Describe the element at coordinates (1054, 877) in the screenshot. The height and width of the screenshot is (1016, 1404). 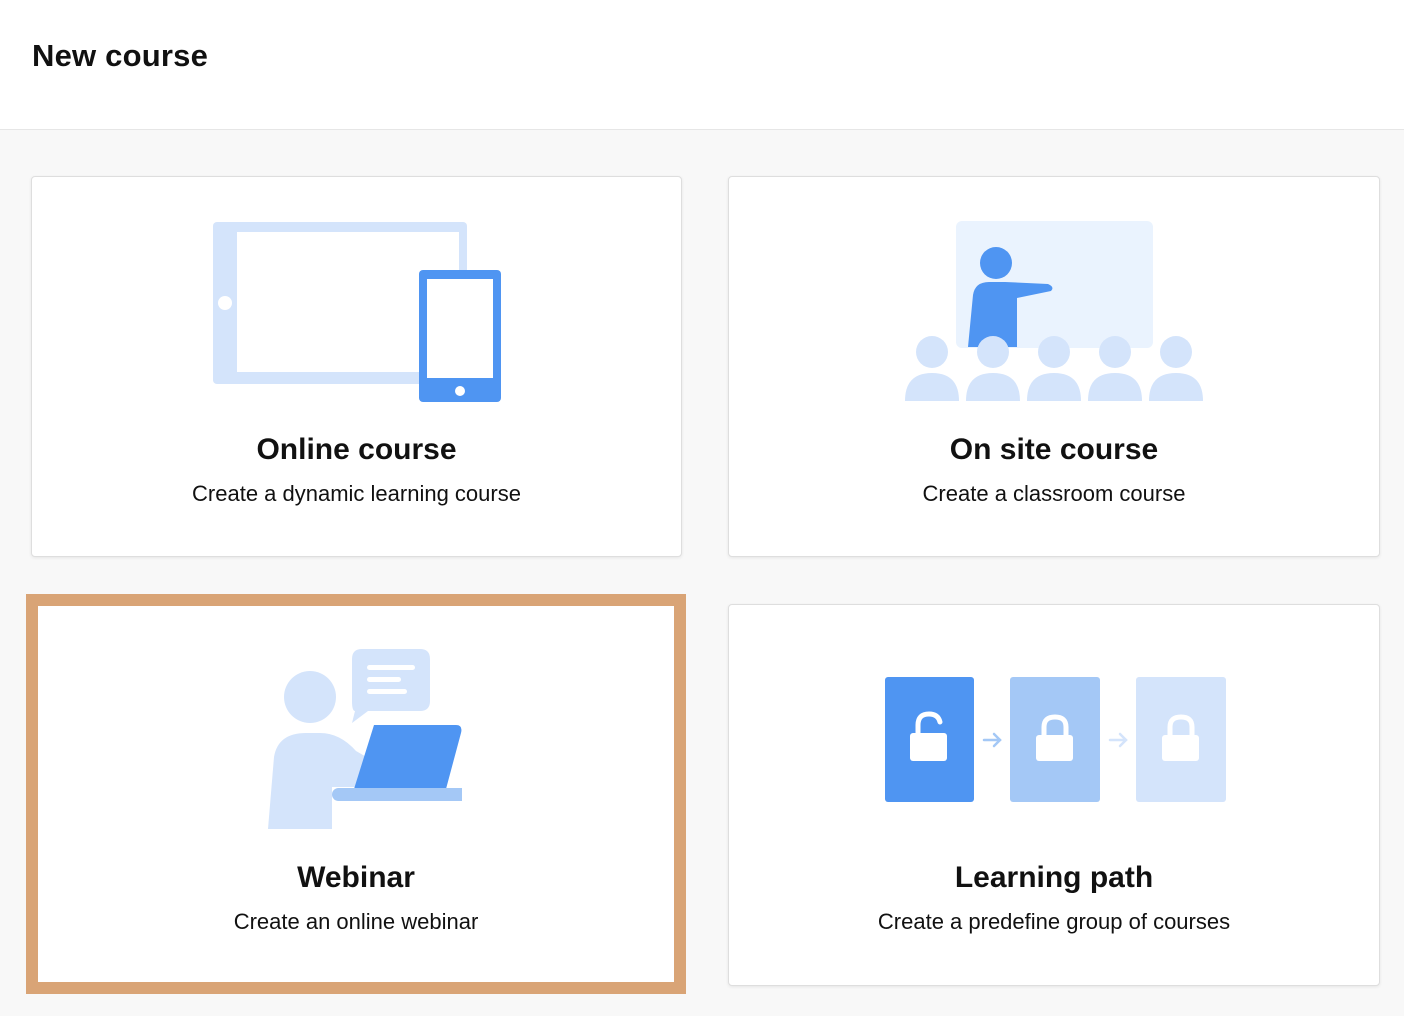
I see `card-title: Learning path` at that location.